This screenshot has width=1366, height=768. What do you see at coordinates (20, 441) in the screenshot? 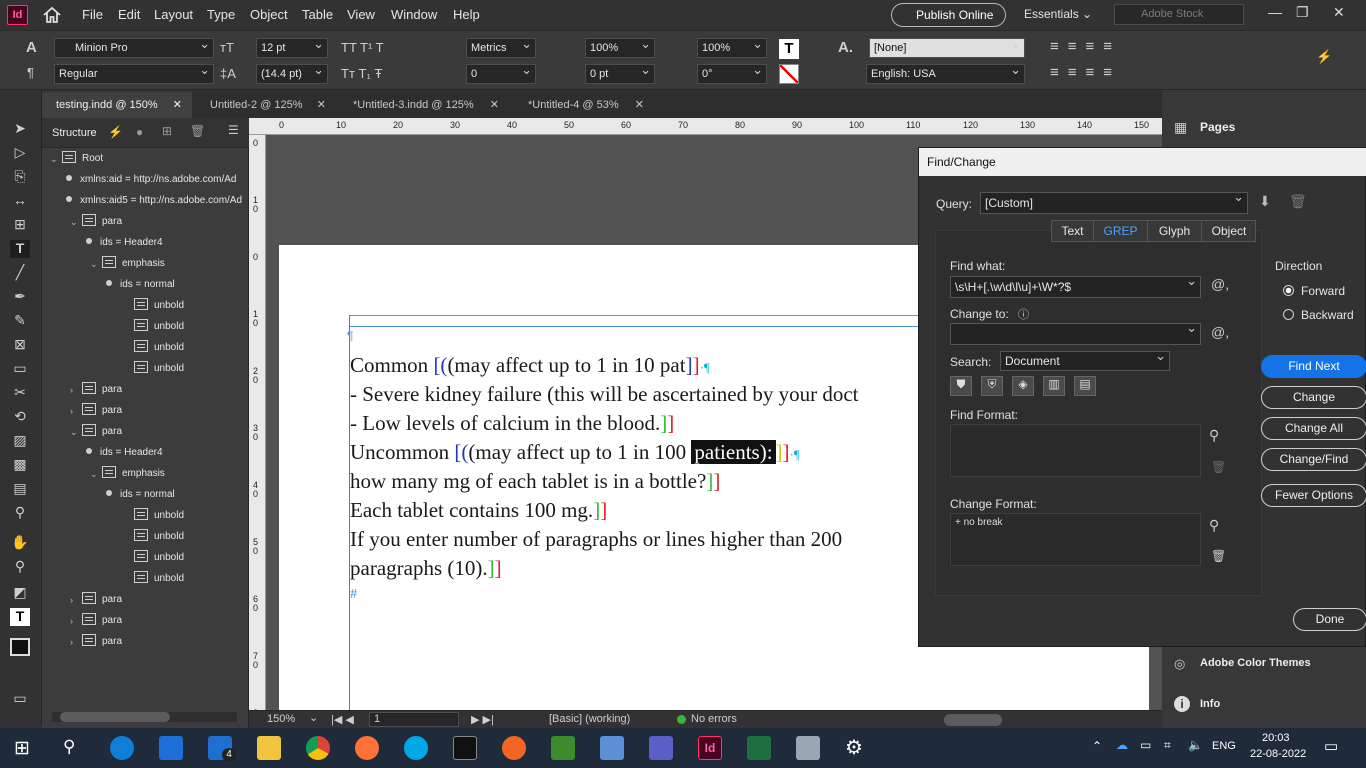
I see `gradient-swatch-icon: ▨` at bounding box center [20, 441].